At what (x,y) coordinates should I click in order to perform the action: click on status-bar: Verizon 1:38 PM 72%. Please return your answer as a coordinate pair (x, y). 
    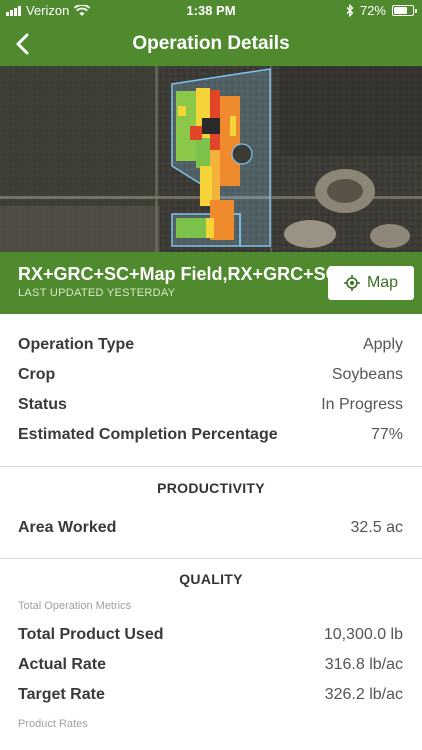
    Looking at the image, I should click on (211, 11).